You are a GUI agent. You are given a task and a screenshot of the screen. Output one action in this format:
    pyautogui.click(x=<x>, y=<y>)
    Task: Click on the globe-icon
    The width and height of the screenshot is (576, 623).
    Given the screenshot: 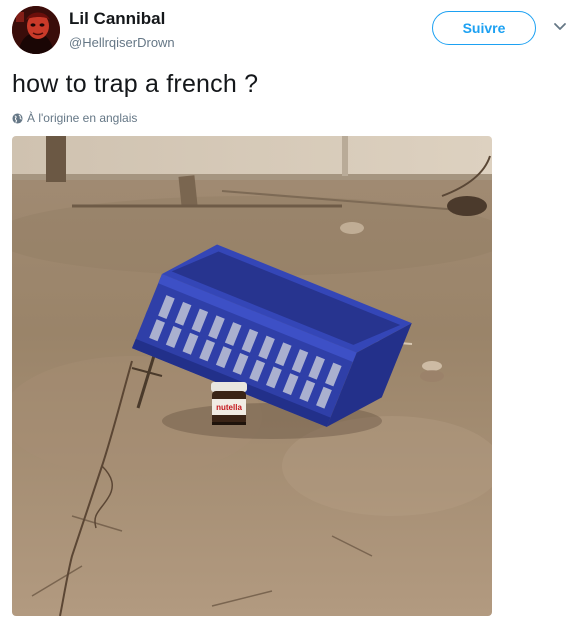 What is the action you would take?
    pyautogui.click(x=17, y=118)
    